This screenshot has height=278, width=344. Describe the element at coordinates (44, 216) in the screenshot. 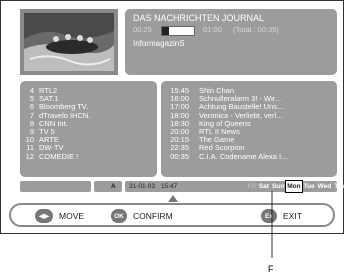

I see `left-right-arrows-icon: ◀▶` at that location.